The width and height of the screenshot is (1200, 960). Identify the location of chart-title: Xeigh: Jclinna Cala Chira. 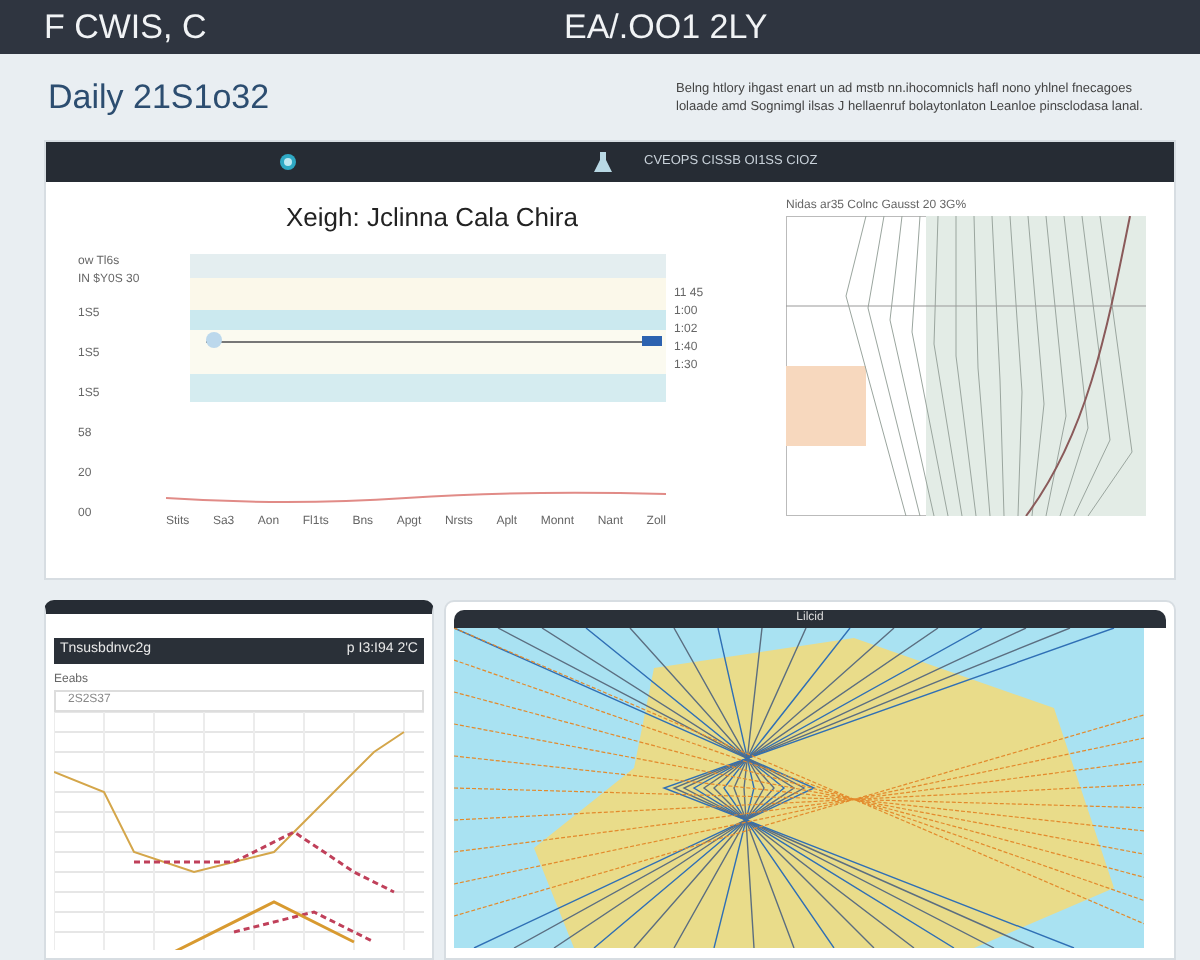
(432, 218).